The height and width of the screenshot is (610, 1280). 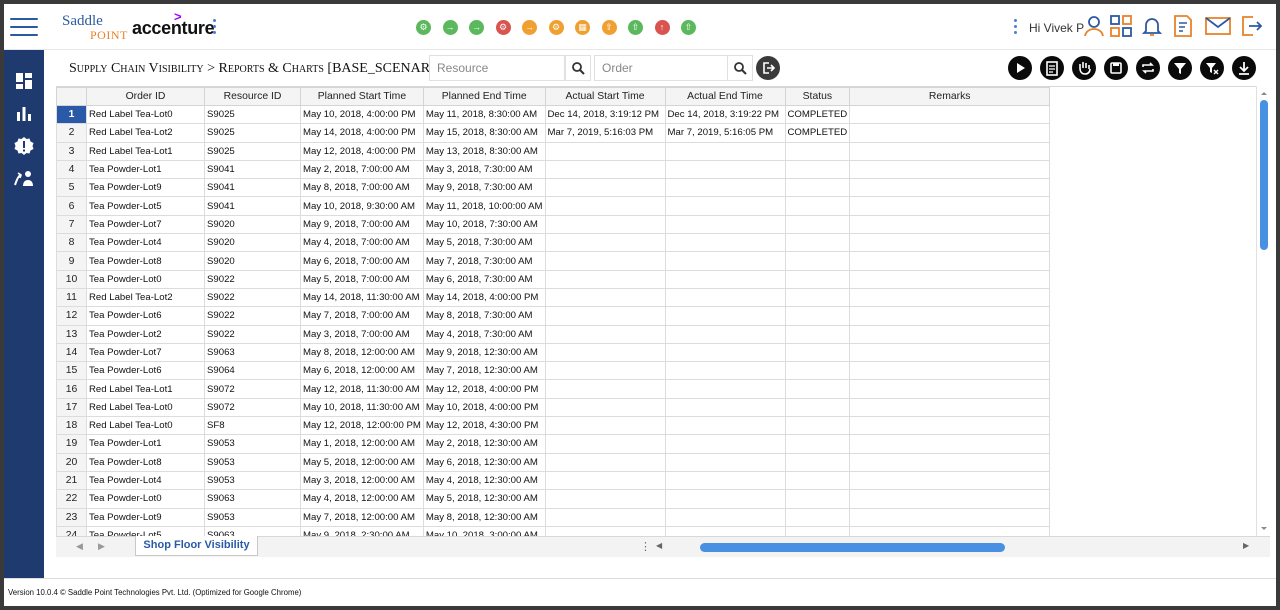 What do you see at coordinates (1052, 68) in the screenshot?
I see `task-list-button` at bounding box center [1052, 68].